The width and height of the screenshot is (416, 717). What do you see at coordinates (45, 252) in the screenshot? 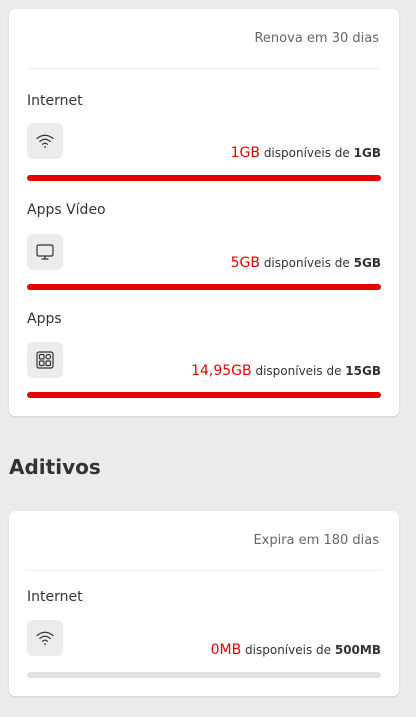
I see `monitor-icon` at bounding box center [45, 252].